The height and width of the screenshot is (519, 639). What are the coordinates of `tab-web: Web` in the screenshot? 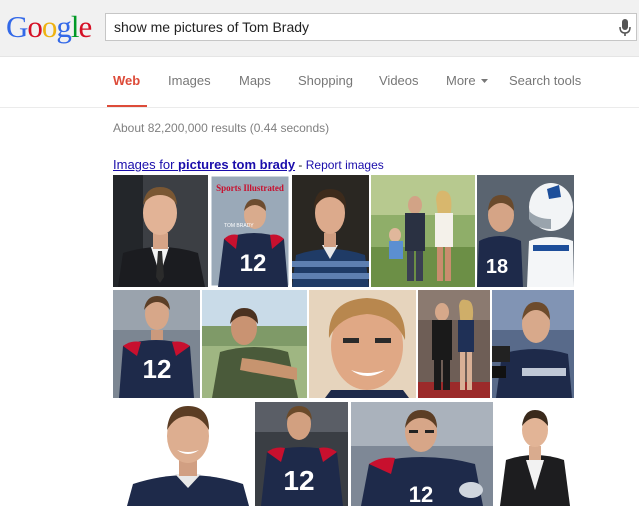 It's located at (127, 90).